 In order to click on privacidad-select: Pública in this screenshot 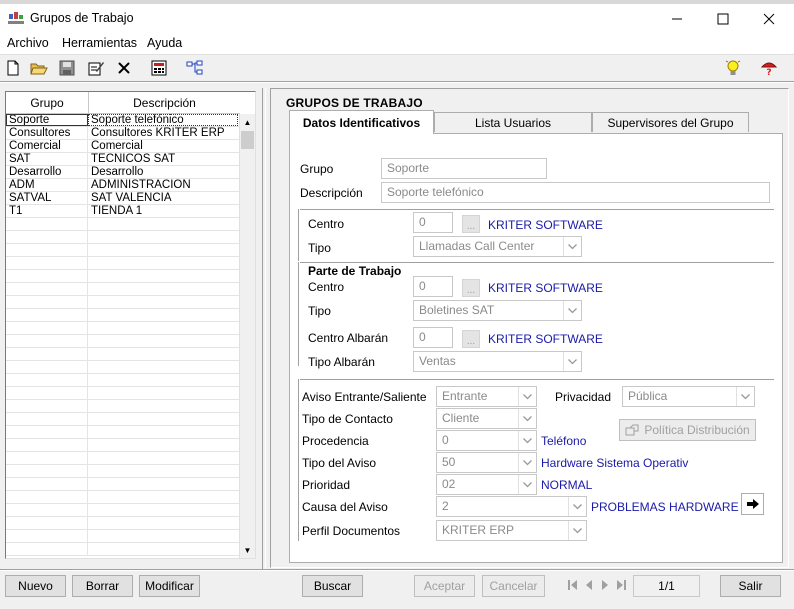, I will do `click(688, 396)`.